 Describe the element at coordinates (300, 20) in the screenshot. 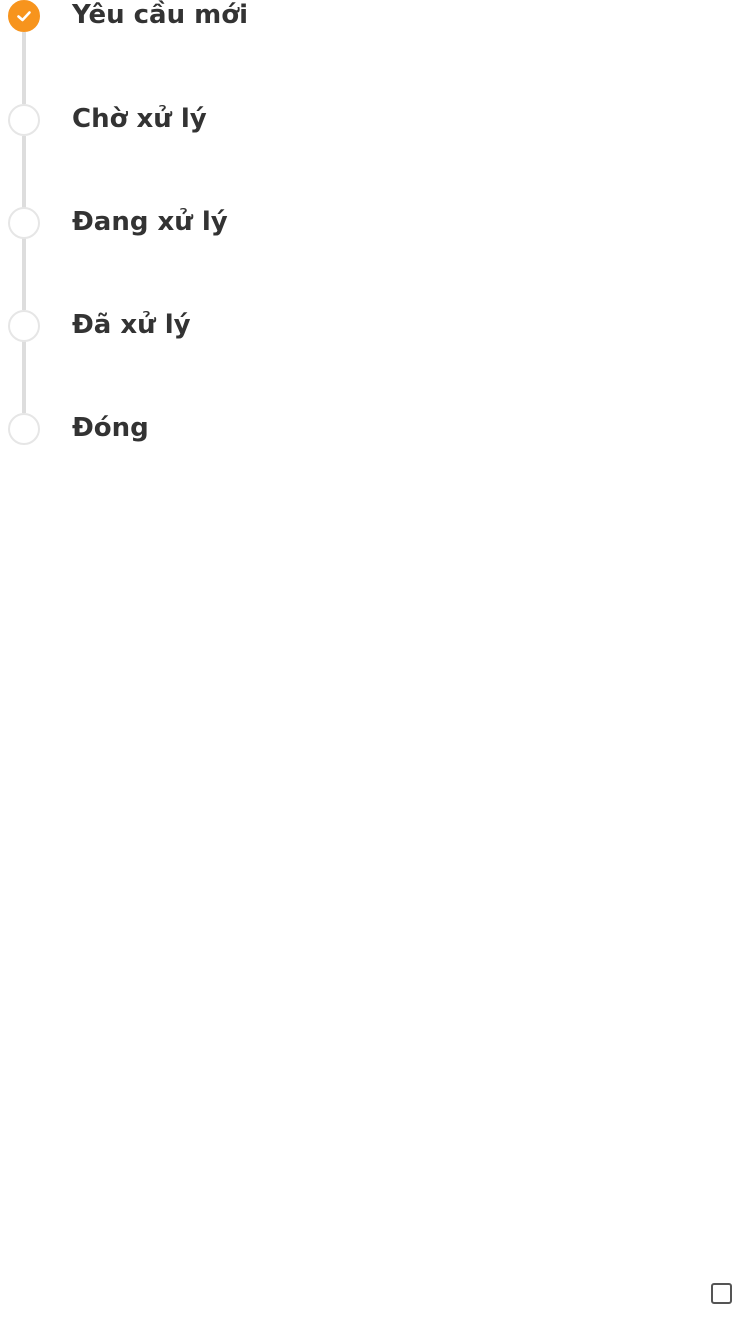

I see `timeline-step-new-request: Yêu cầu mới` at that location.